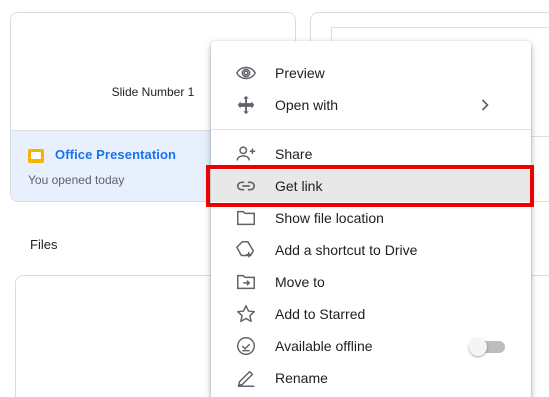  I want to click on menu-item-label: Open with, so click(307, 105).